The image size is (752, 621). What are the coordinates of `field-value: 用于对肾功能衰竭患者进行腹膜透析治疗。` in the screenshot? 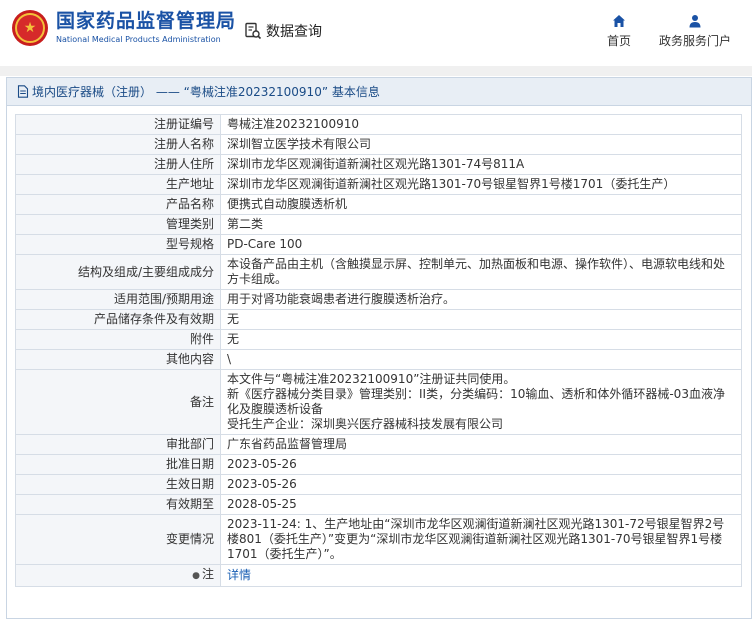 It's located at (481, 299).